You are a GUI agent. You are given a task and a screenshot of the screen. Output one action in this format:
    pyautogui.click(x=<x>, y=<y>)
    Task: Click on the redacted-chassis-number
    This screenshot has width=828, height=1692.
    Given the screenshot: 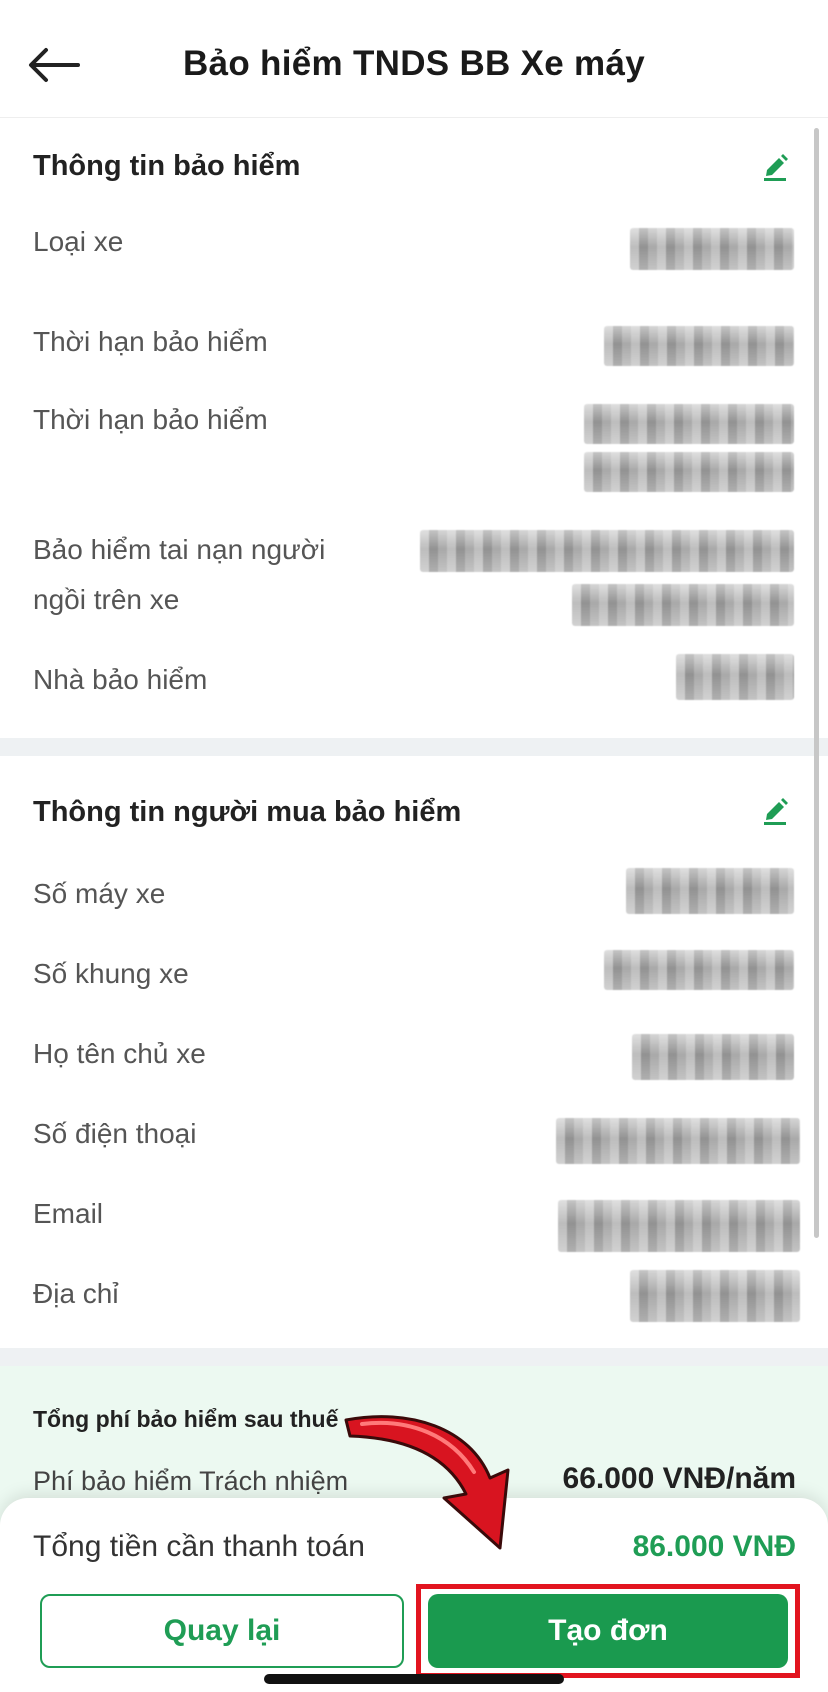 What is the action you would take?
    pyautogui.click(x=699, y=970)
    